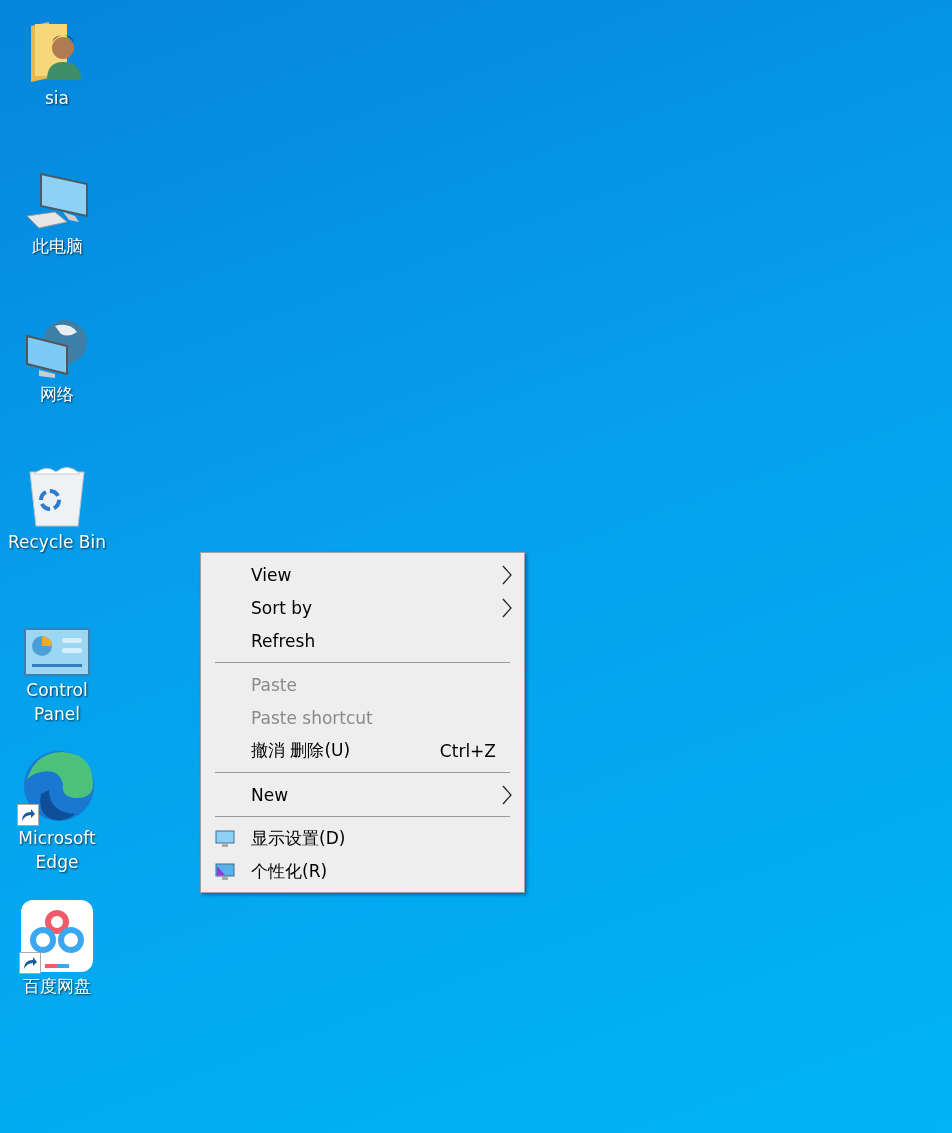  Describe the element at coordinates (362, 640) in the screenshot. I see `menu-item: Refresh` at that location.